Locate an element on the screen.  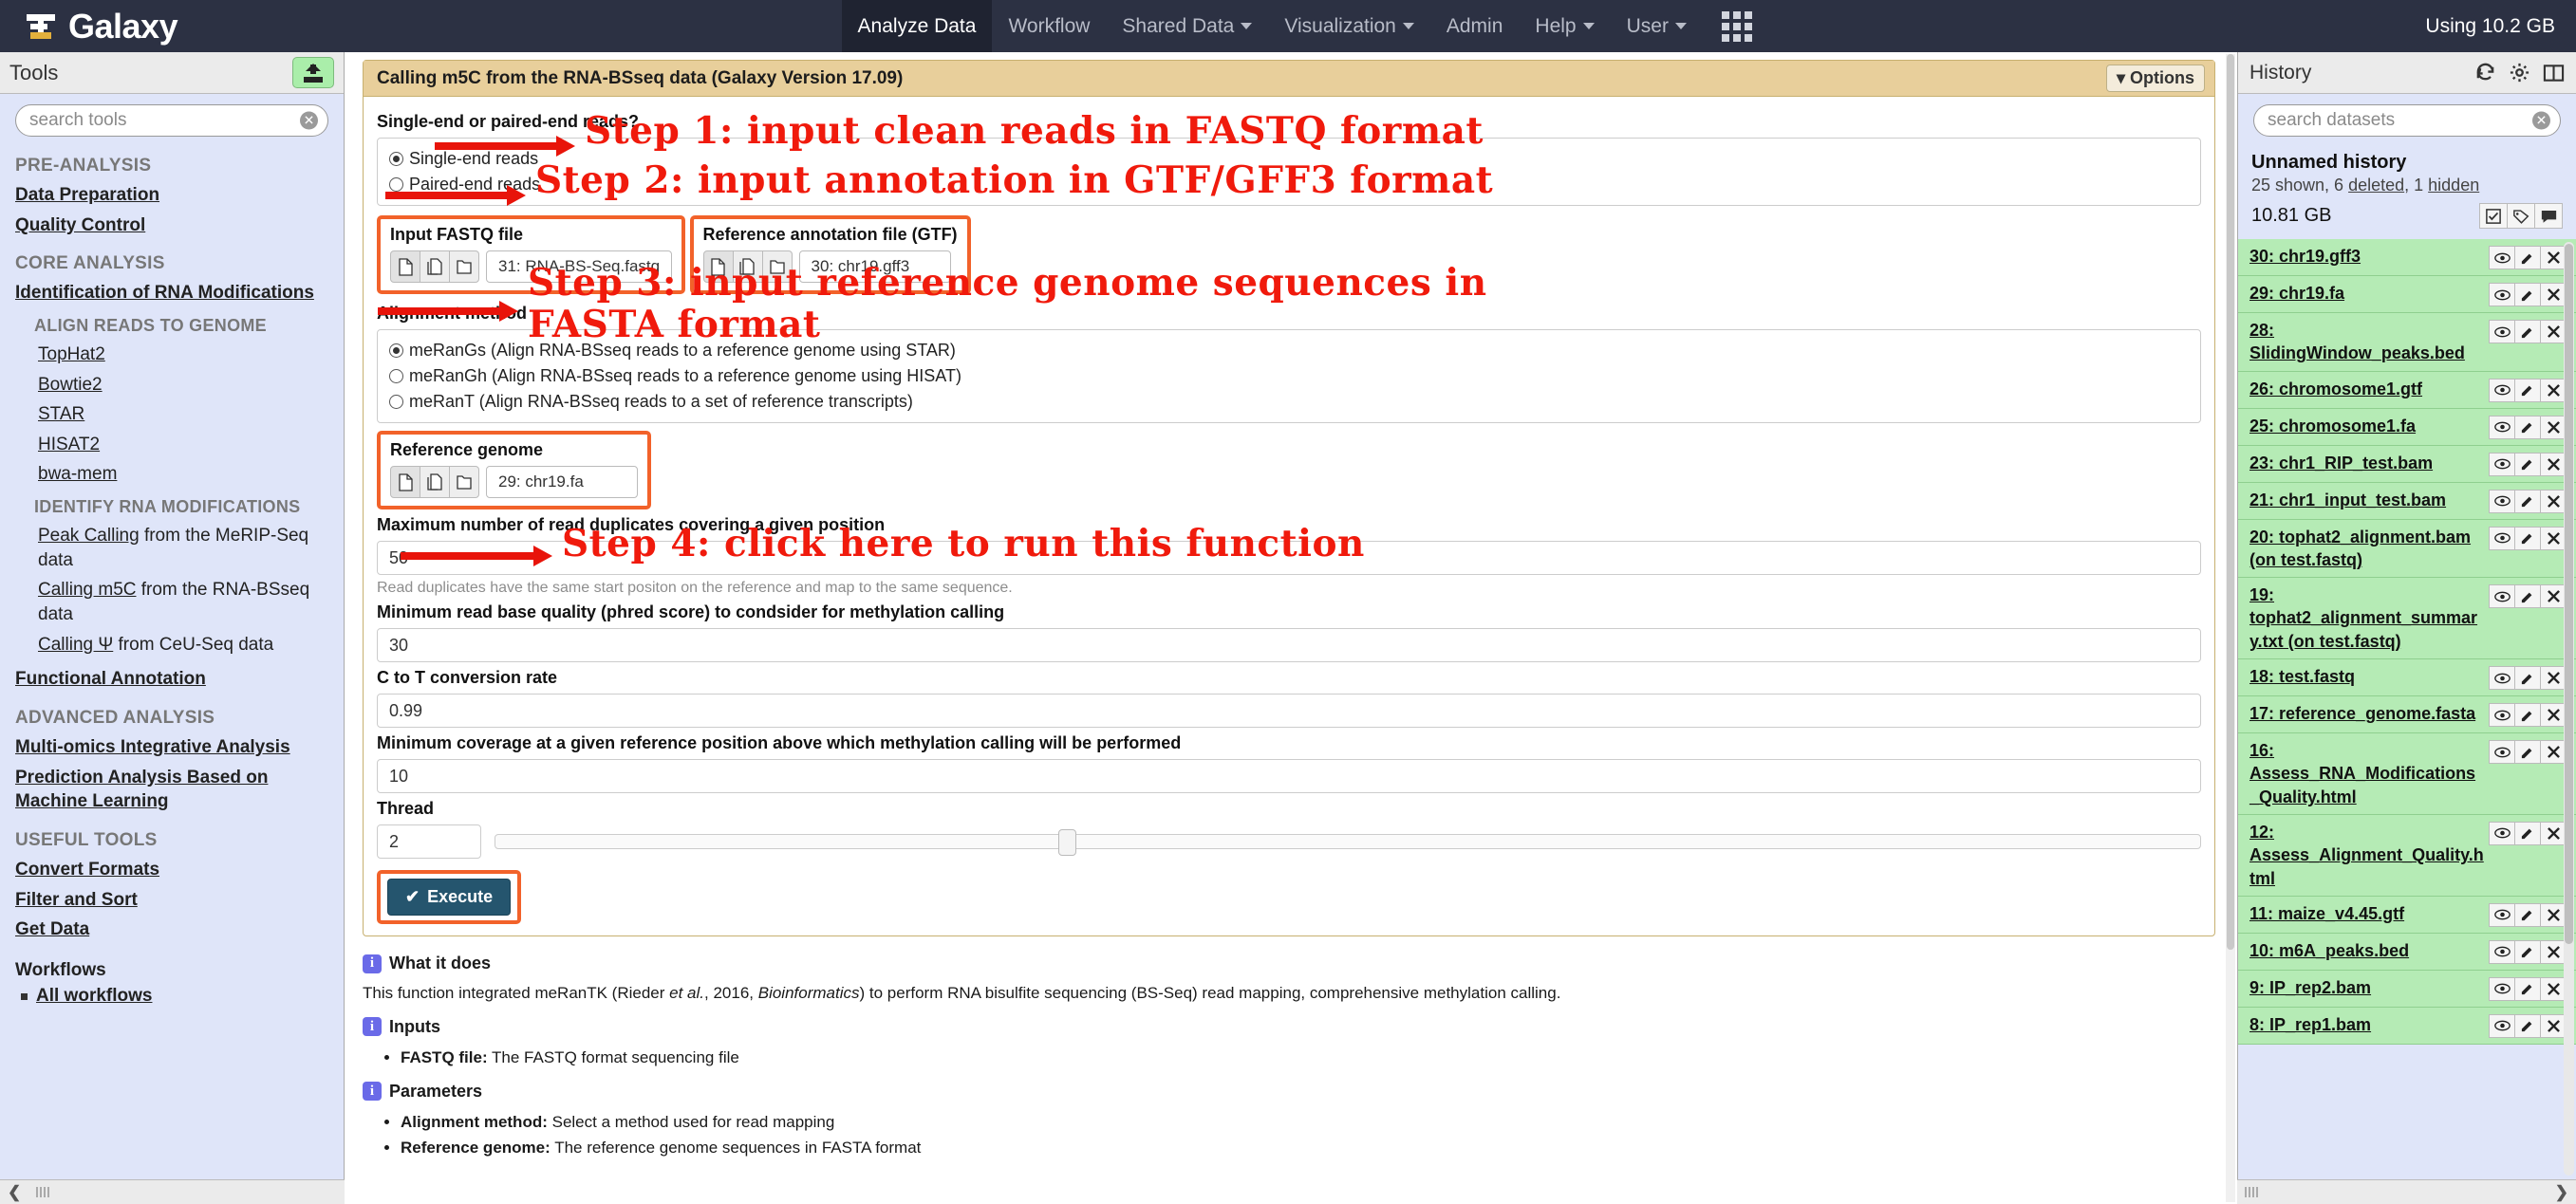
thread-input: 2 is located at coordinates (429, 841).